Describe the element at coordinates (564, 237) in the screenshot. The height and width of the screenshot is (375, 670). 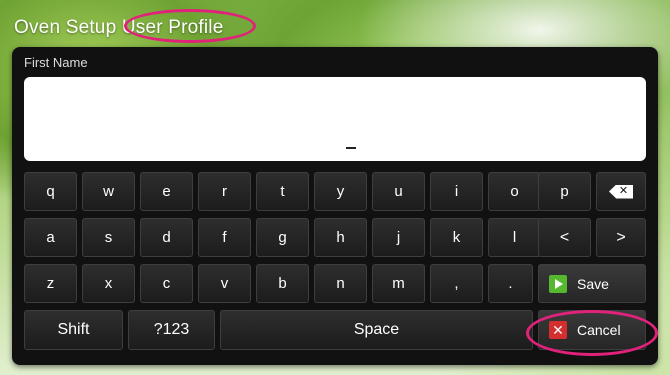
I see `cursor-left-key: <` at that location.